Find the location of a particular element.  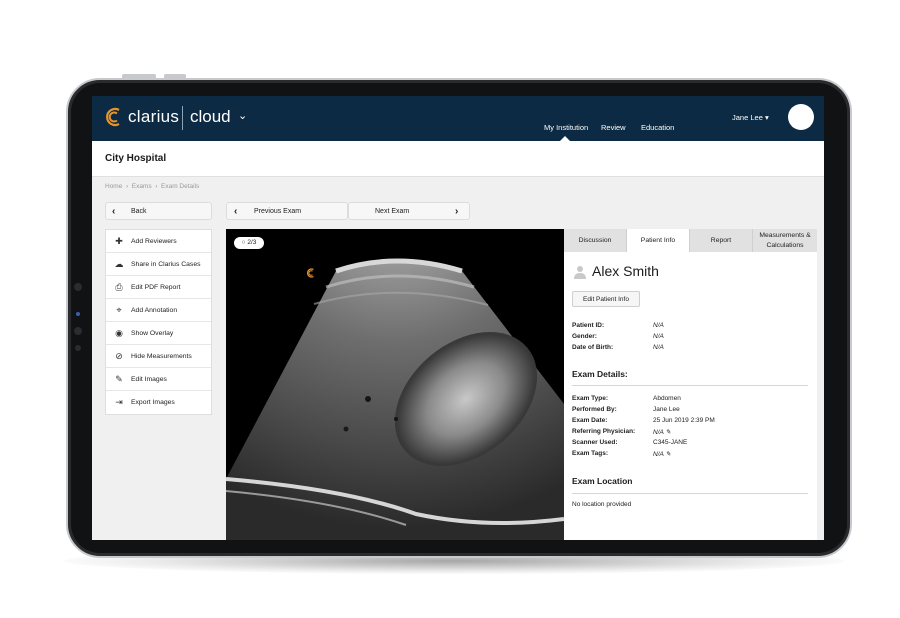

tab-label: Patient Info is located at coordinates (658, 240).